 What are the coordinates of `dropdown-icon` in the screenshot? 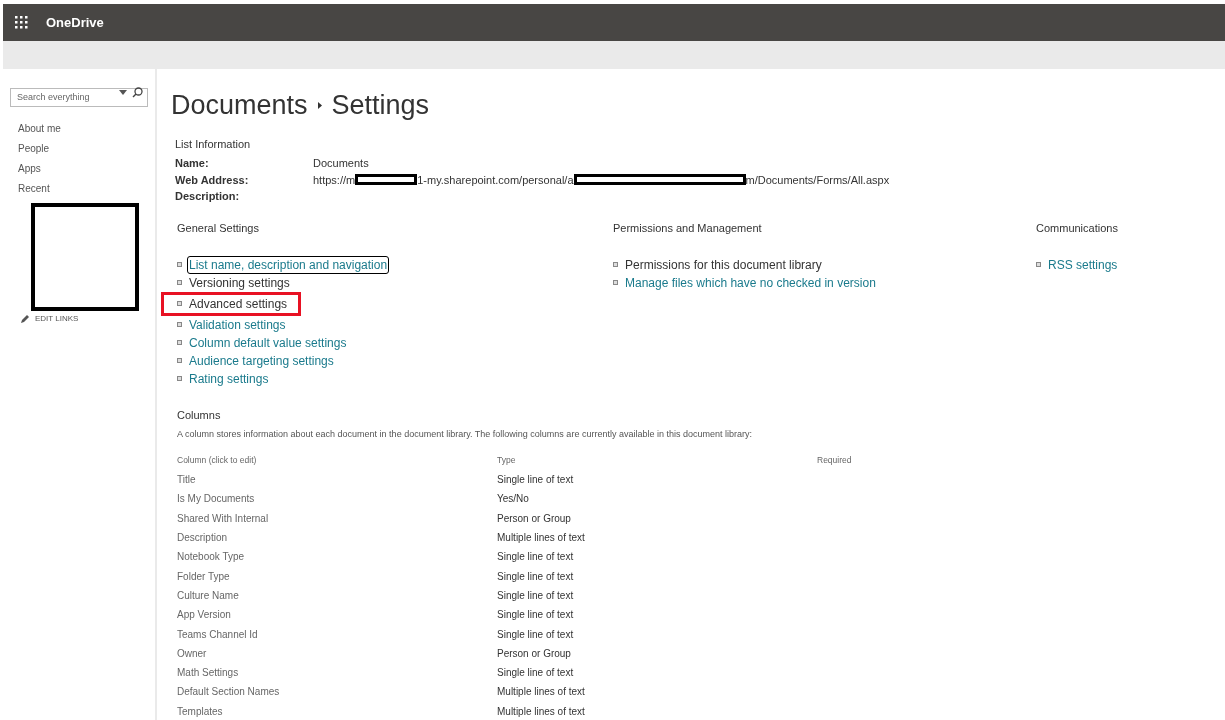 It's located at (123, 92).